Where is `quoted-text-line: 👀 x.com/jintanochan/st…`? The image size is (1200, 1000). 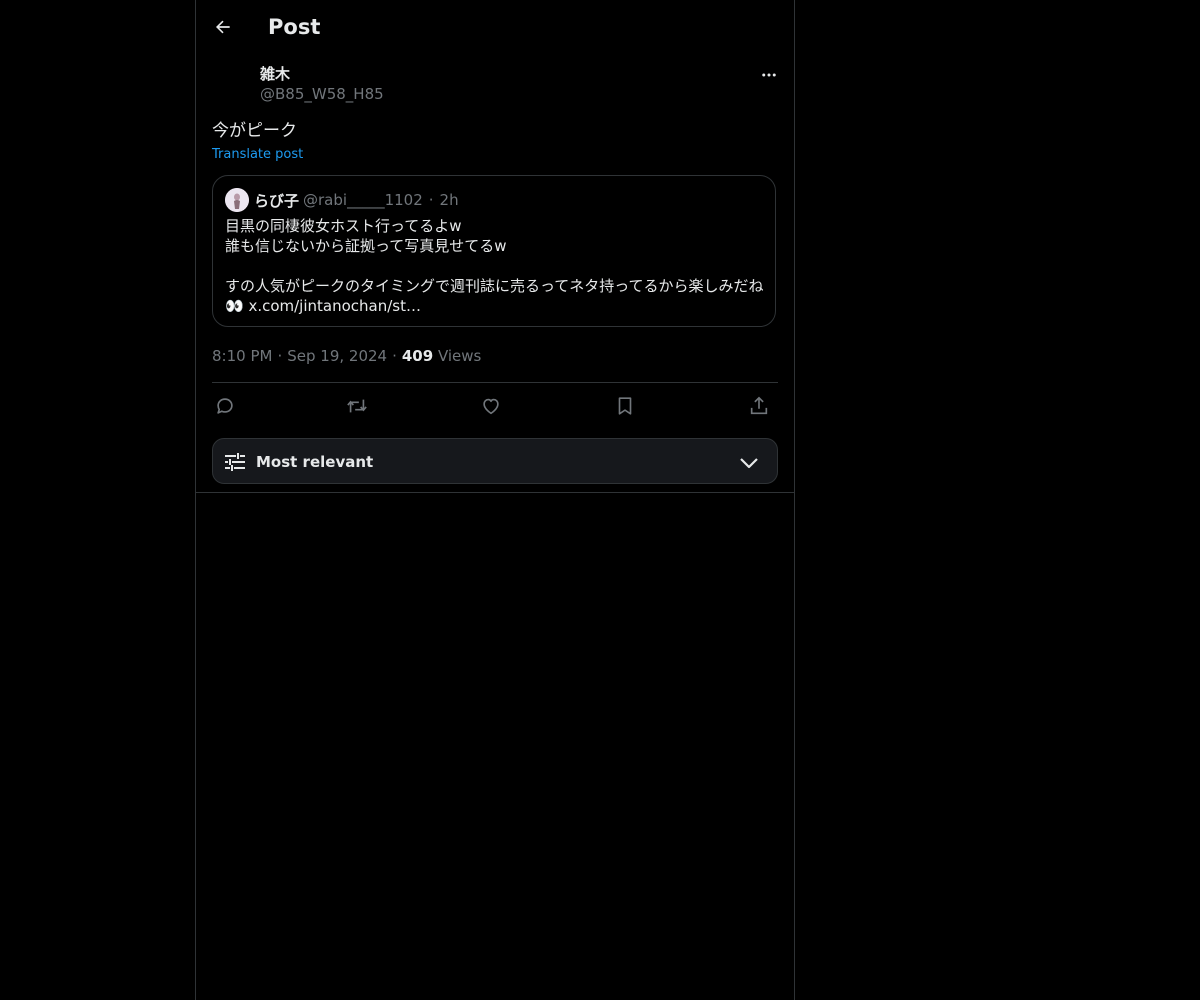
quoted-text-line: 👀 x.com/jintanochan/st… is located at coordinates (323, 306).